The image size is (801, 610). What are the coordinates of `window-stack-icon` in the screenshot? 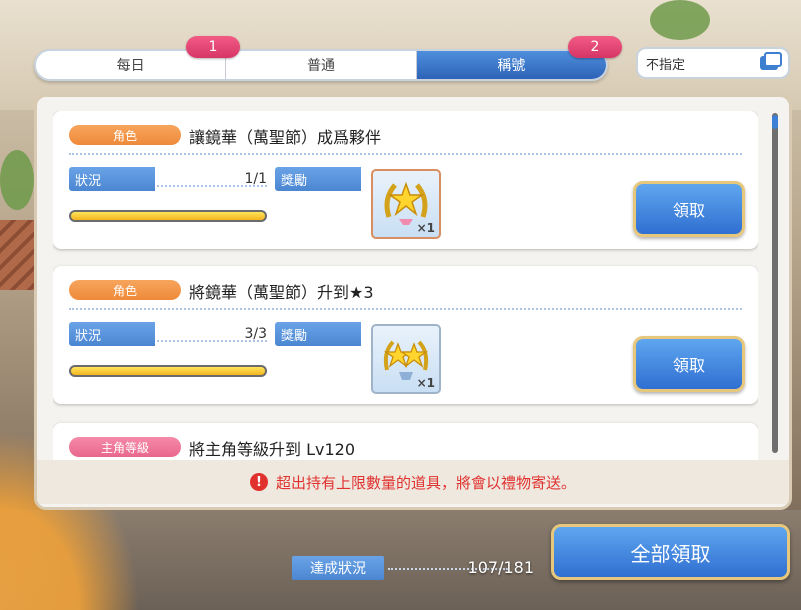 It's located at (771, 61).